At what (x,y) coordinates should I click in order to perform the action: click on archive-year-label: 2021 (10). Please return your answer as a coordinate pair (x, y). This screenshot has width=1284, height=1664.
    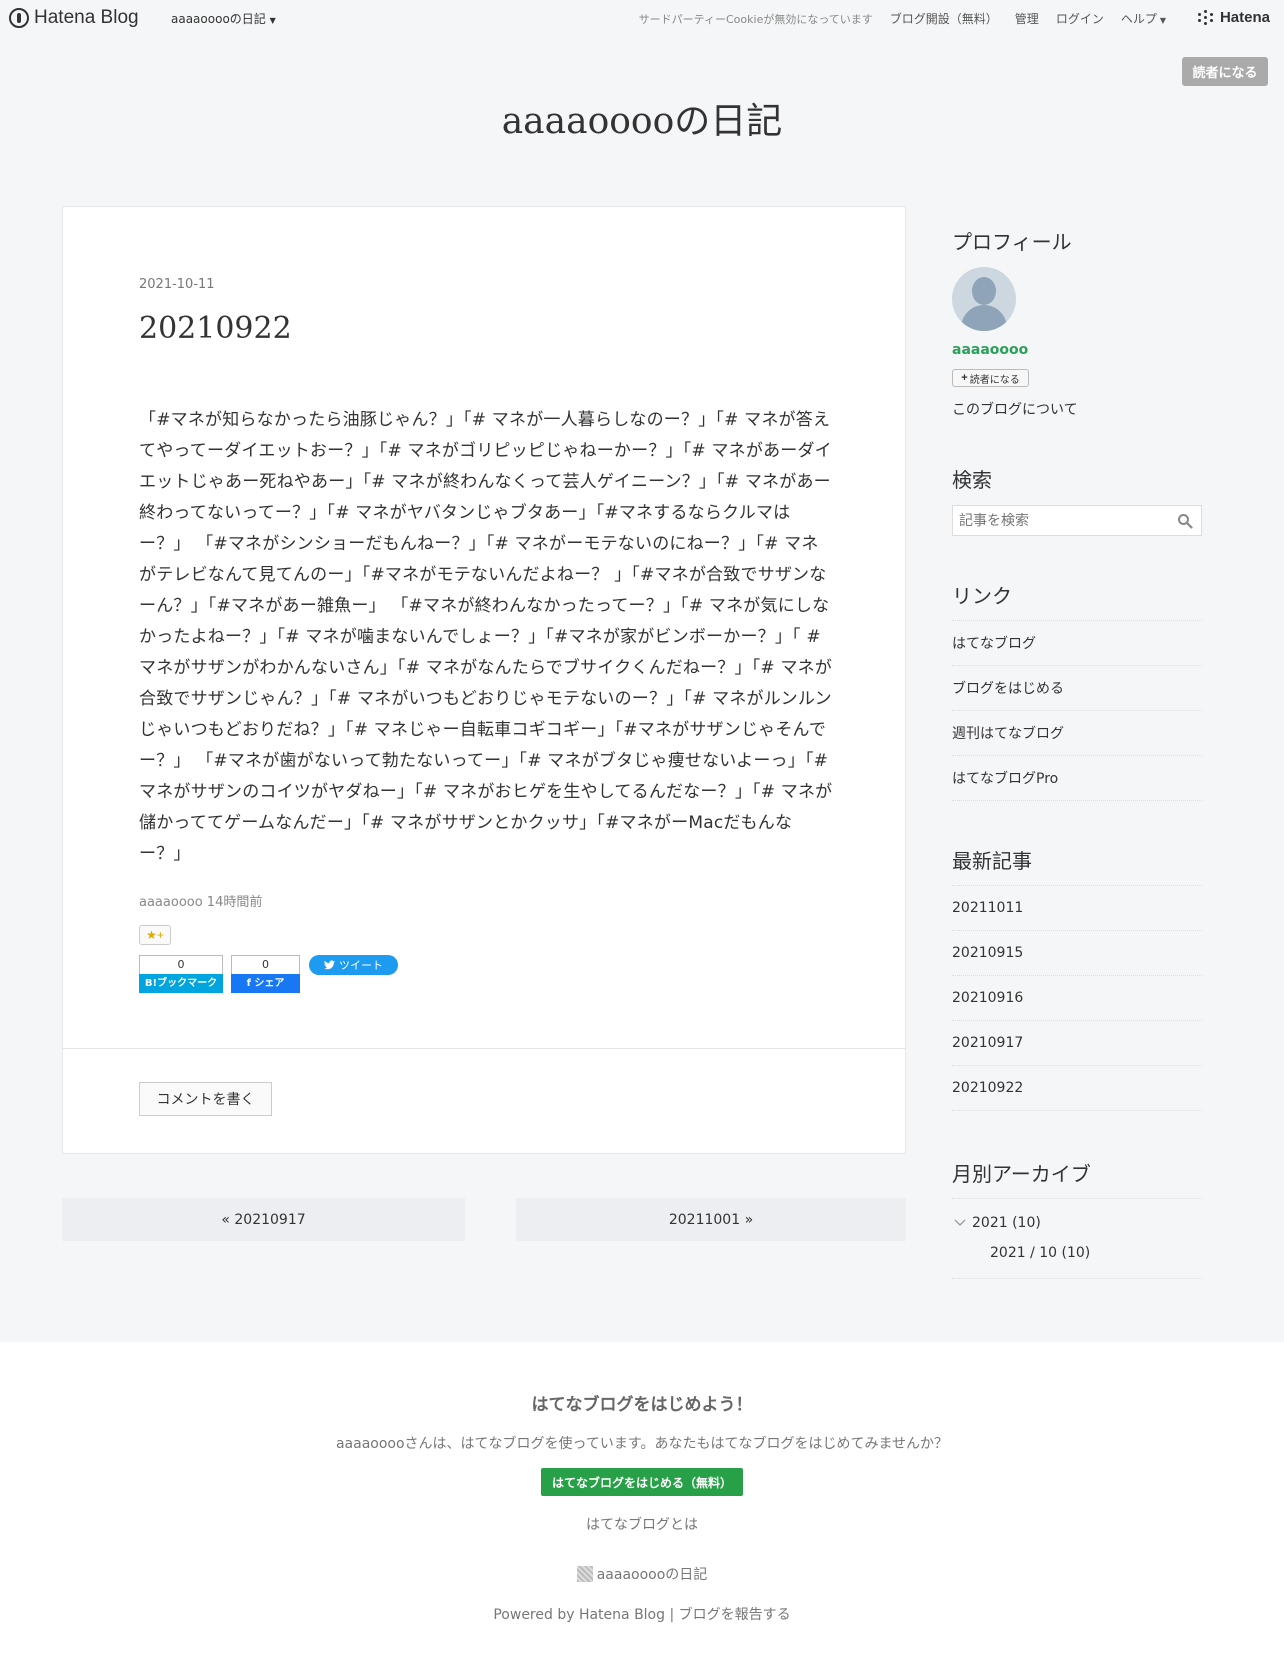
    Looking at the image, I should click on (1006, 1223).